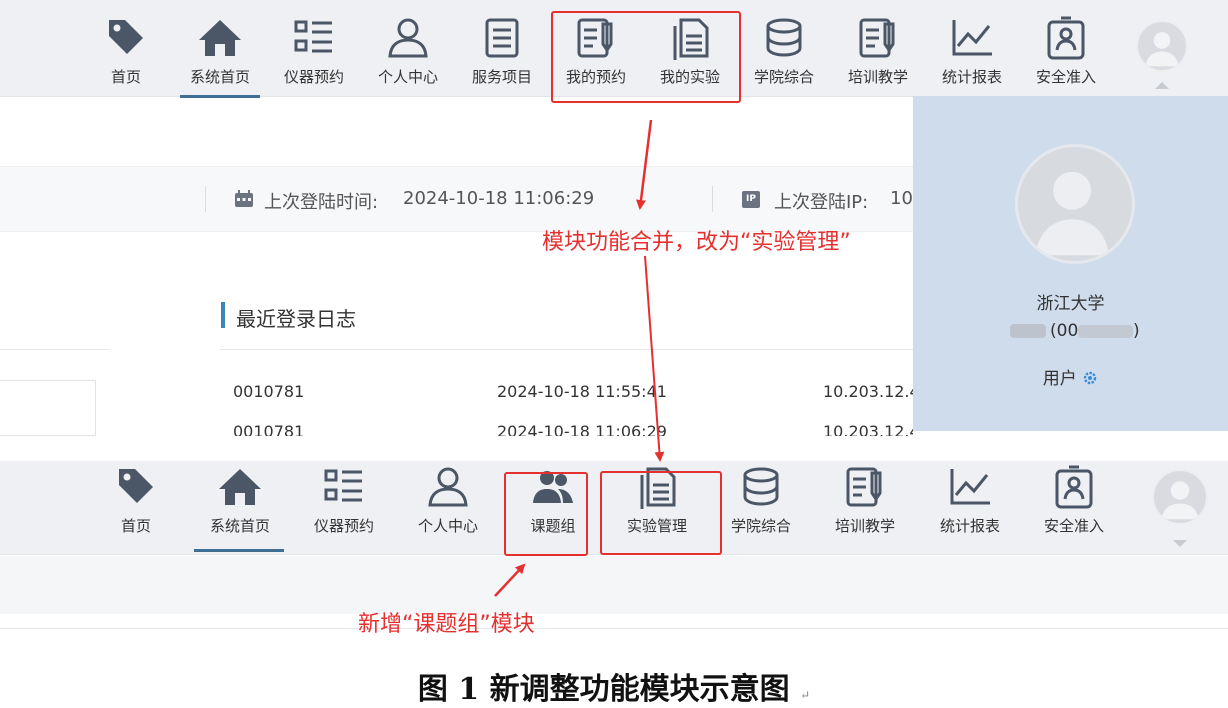  I want to click on arrow-to-annotation, so click(644, 164).